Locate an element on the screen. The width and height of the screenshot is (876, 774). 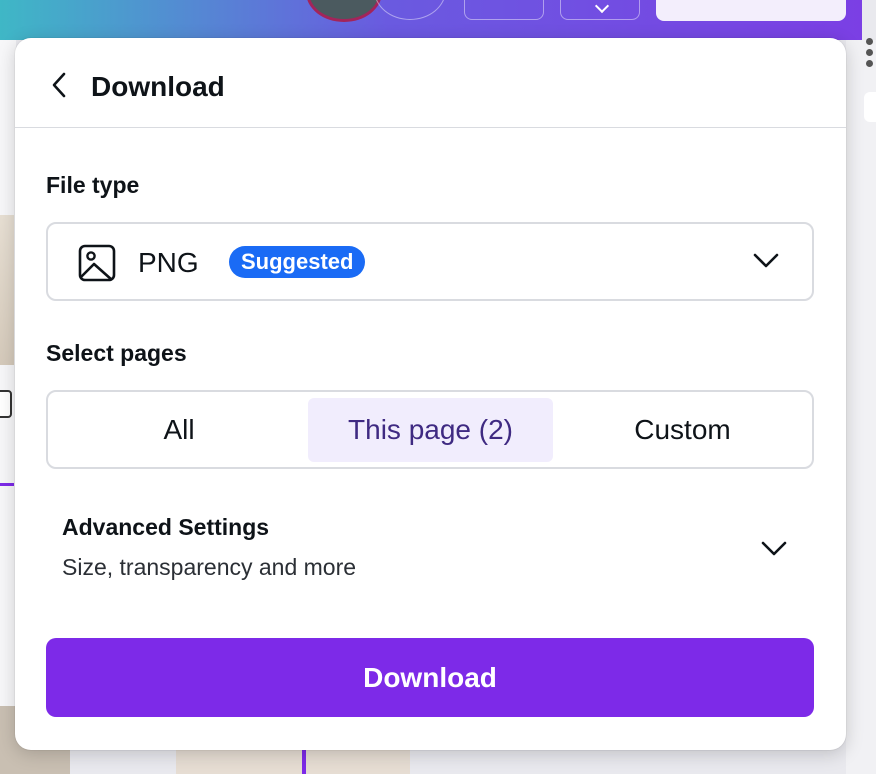
image-icon is located at coordinates (97, 263).